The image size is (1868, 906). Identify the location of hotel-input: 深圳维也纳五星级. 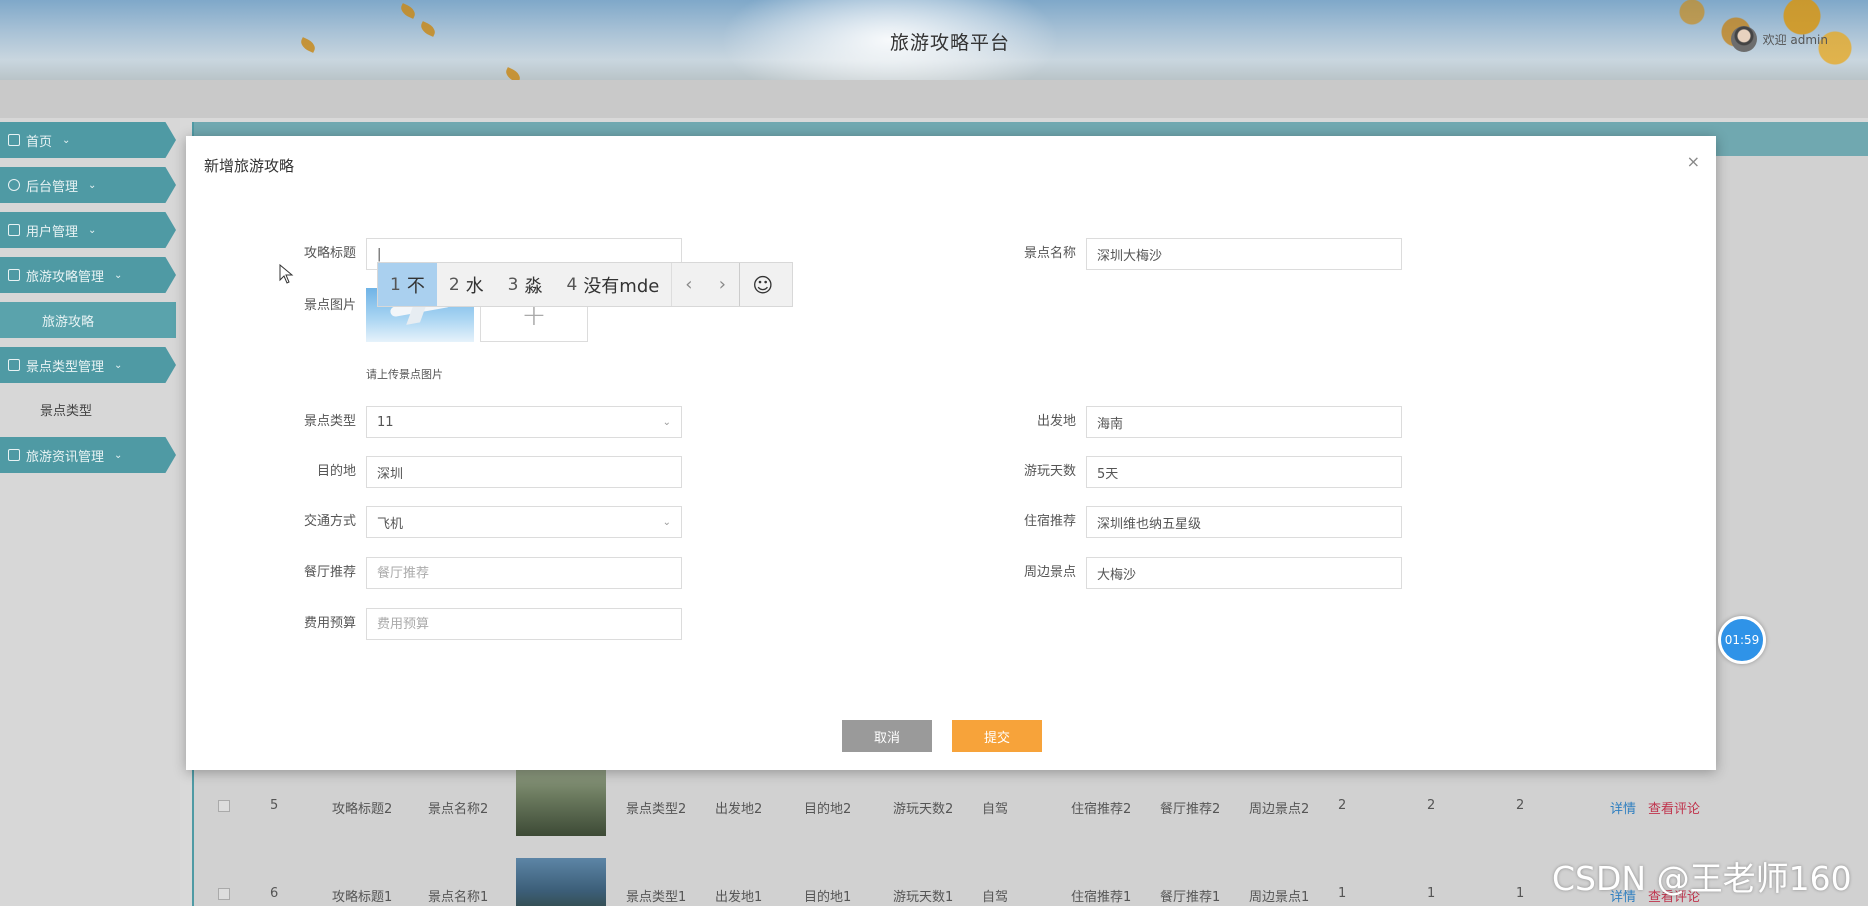
(1244, 522).